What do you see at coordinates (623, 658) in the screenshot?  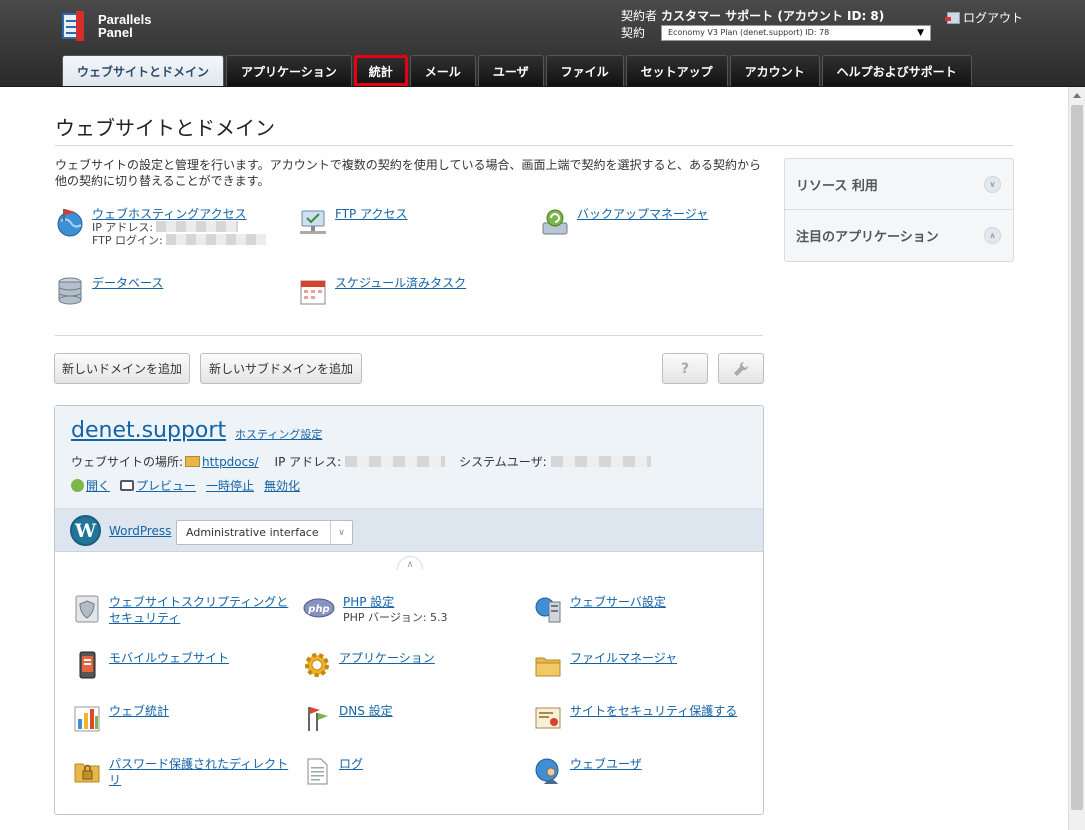 I see `file-manager-link: ファイルマネージャ` at bounding box center [623, 658].